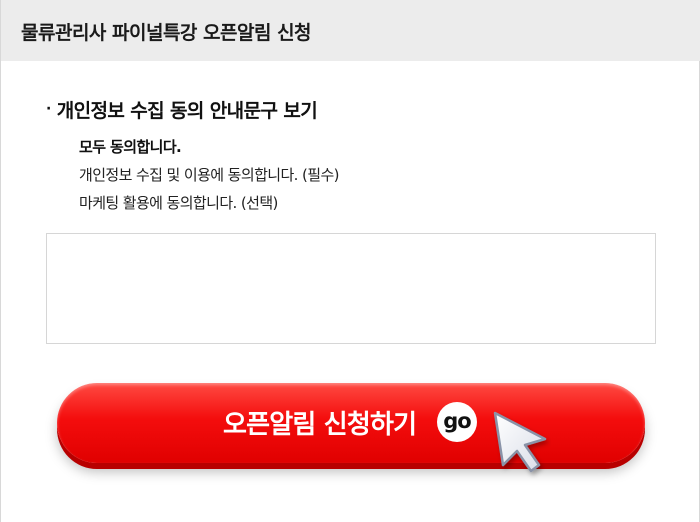 The image size is (700, 522). What do you see at coordinates (166, 33) in the screenshot?
I see `form-title: 물류관리사 파이널특강 오픈알림 신청` at bounding box center [166, 33].